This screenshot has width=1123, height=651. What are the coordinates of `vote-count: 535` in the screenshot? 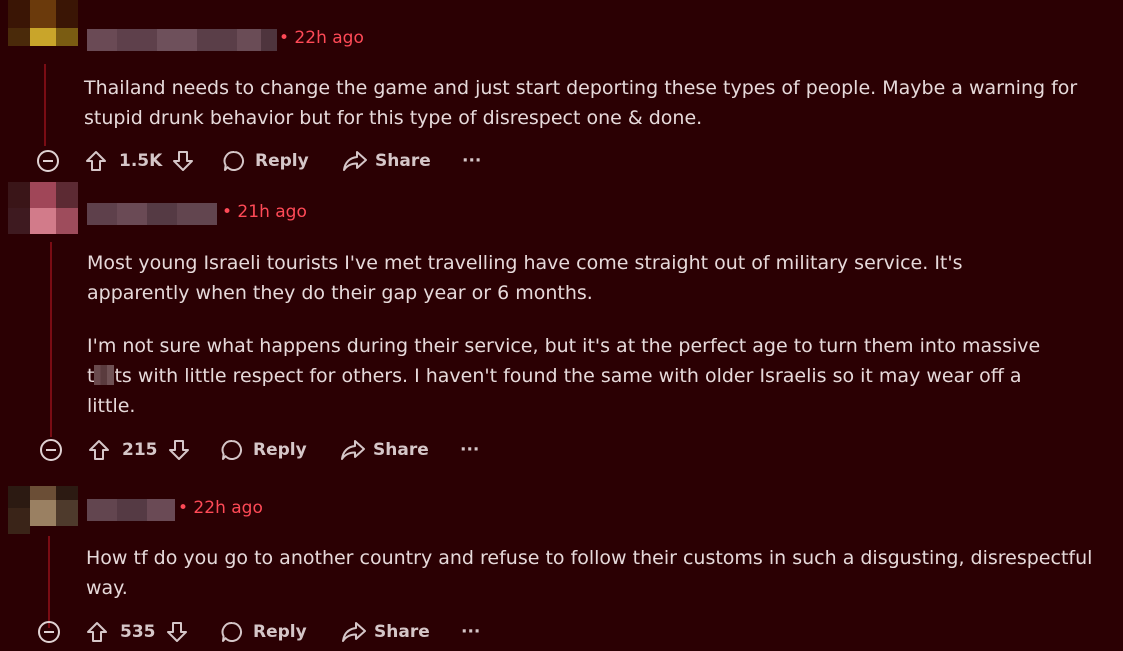 It's located at (138, 632).